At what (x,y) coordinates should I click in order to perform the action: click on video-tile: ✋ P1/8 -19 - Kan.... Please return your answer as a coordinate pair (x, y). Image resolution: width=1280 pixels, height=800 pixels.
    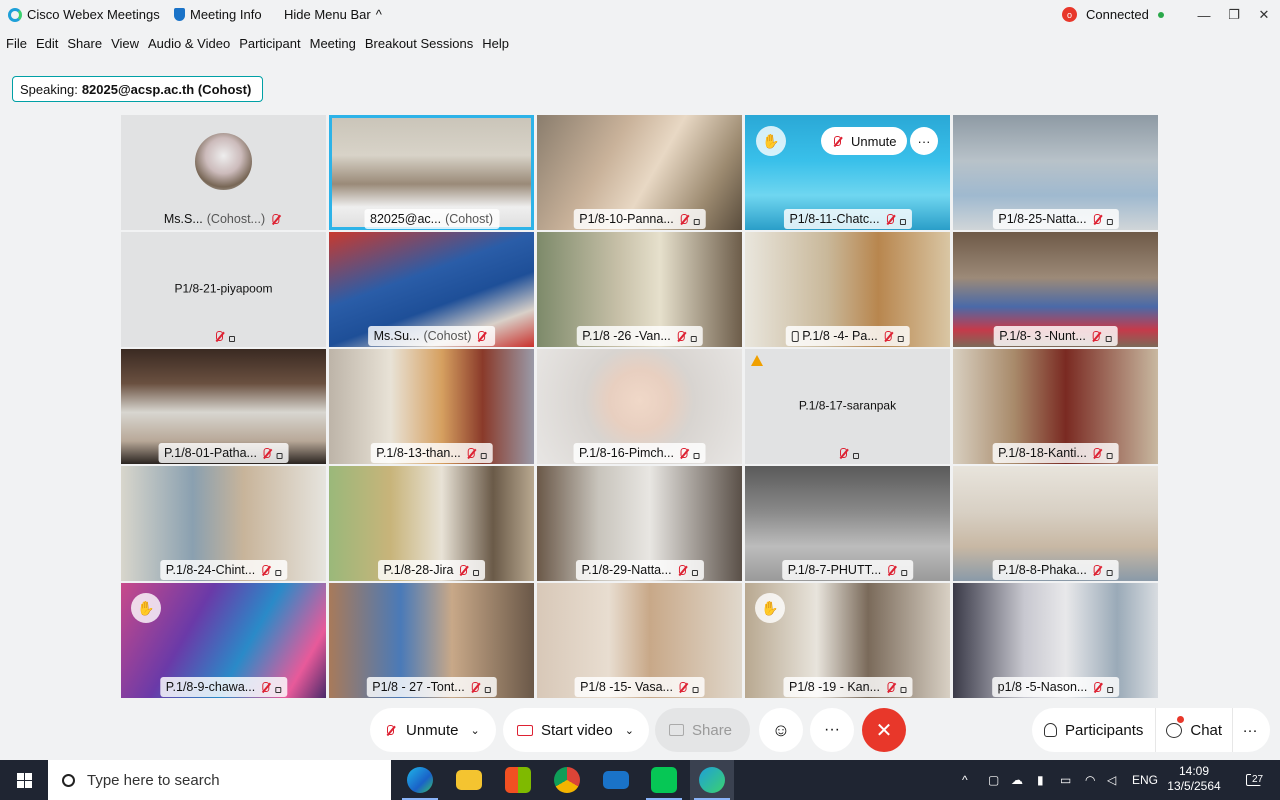
    Looking at the image, I should click on (847, 640).